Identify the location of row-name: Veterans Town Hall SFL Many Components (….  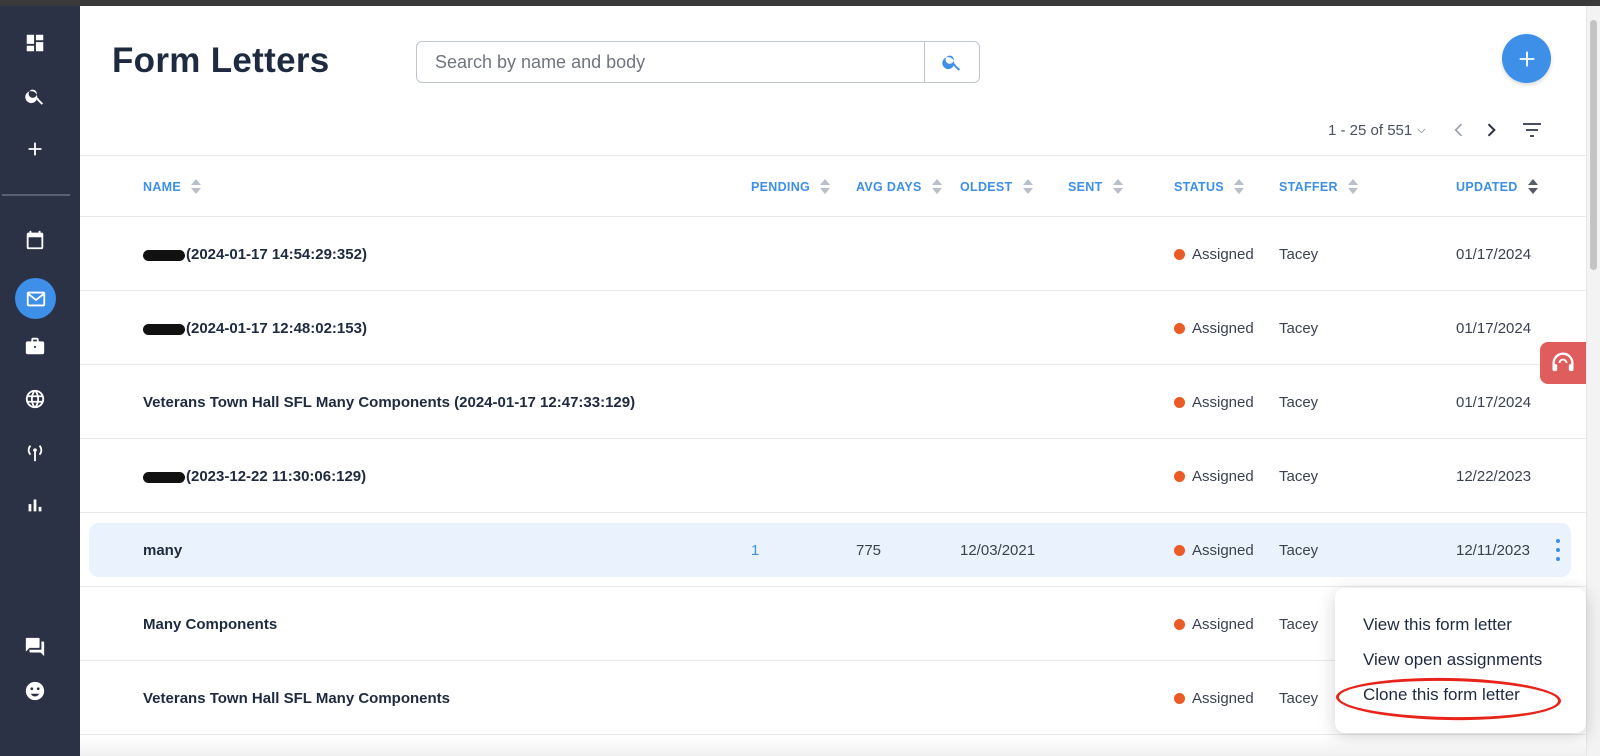
(389, 402).